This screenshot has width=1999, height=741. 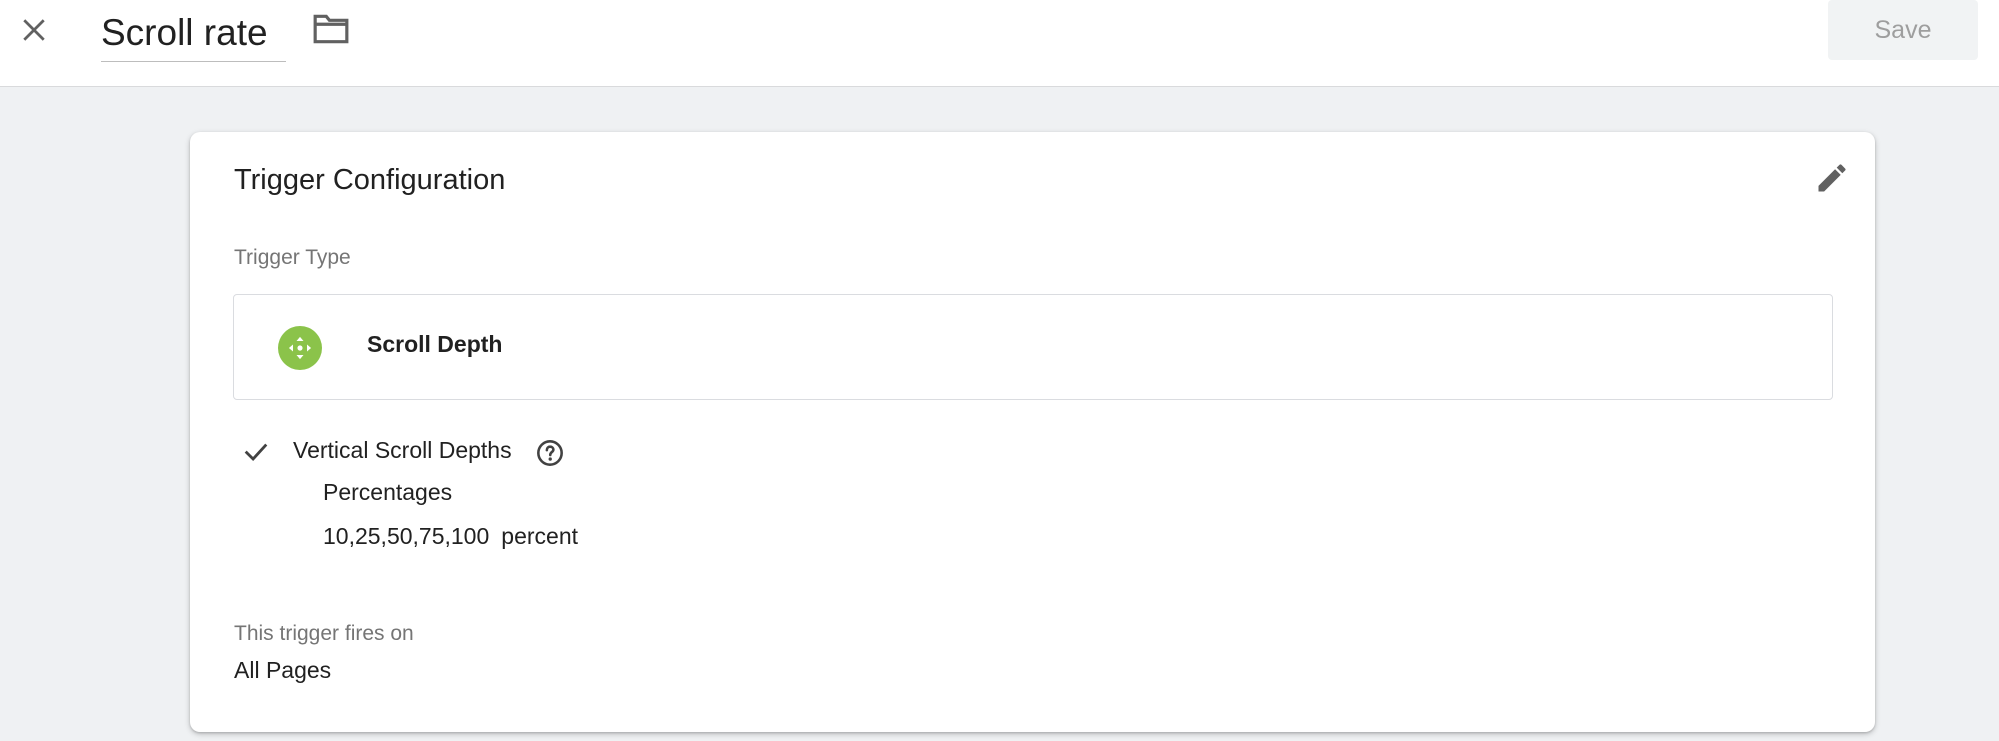 What do you see at coordinates (435, 344) in the screenshot?
I see `trigger-type-name: Scroll Depth` at bounding box center [435, 344].